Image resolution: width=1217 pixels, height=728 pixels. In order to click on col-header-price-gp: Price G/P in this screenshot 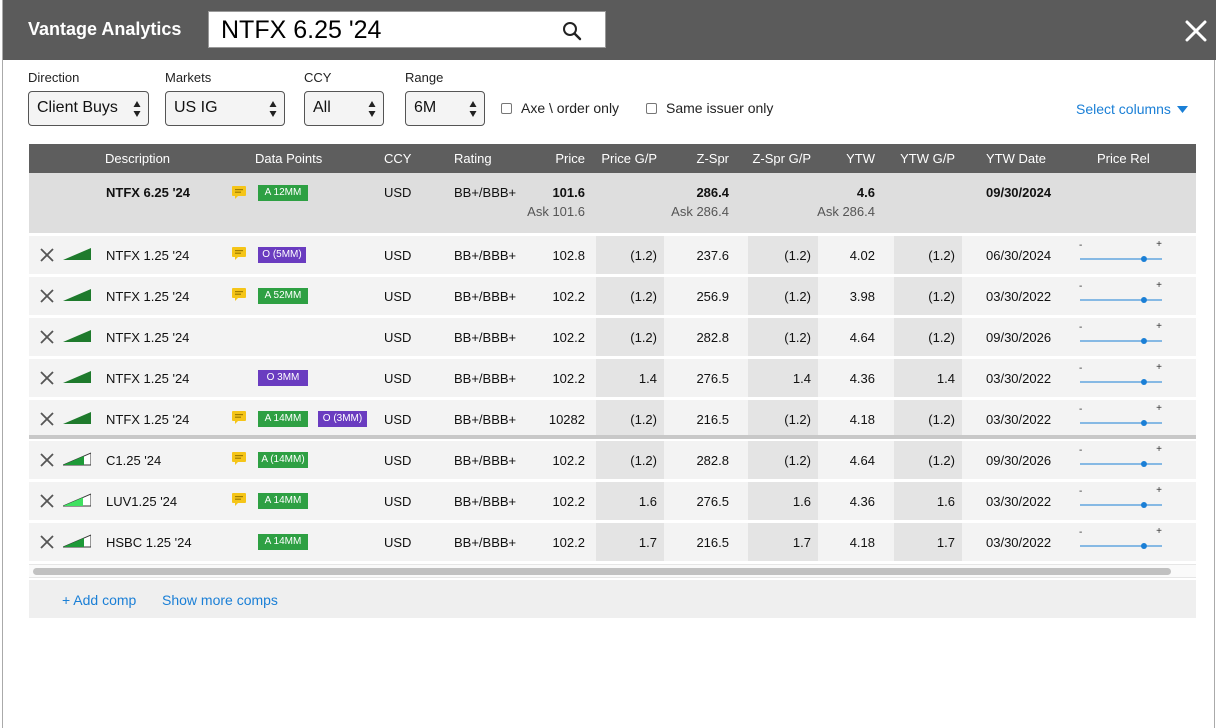, I will do `click(629, 158)`.